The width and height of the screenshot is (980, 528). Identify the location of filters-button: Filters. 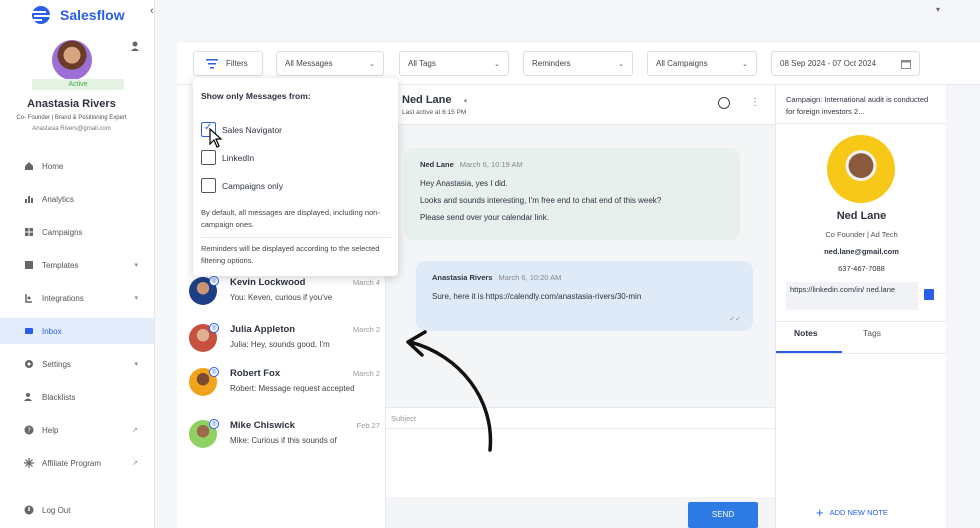
(228, 63).